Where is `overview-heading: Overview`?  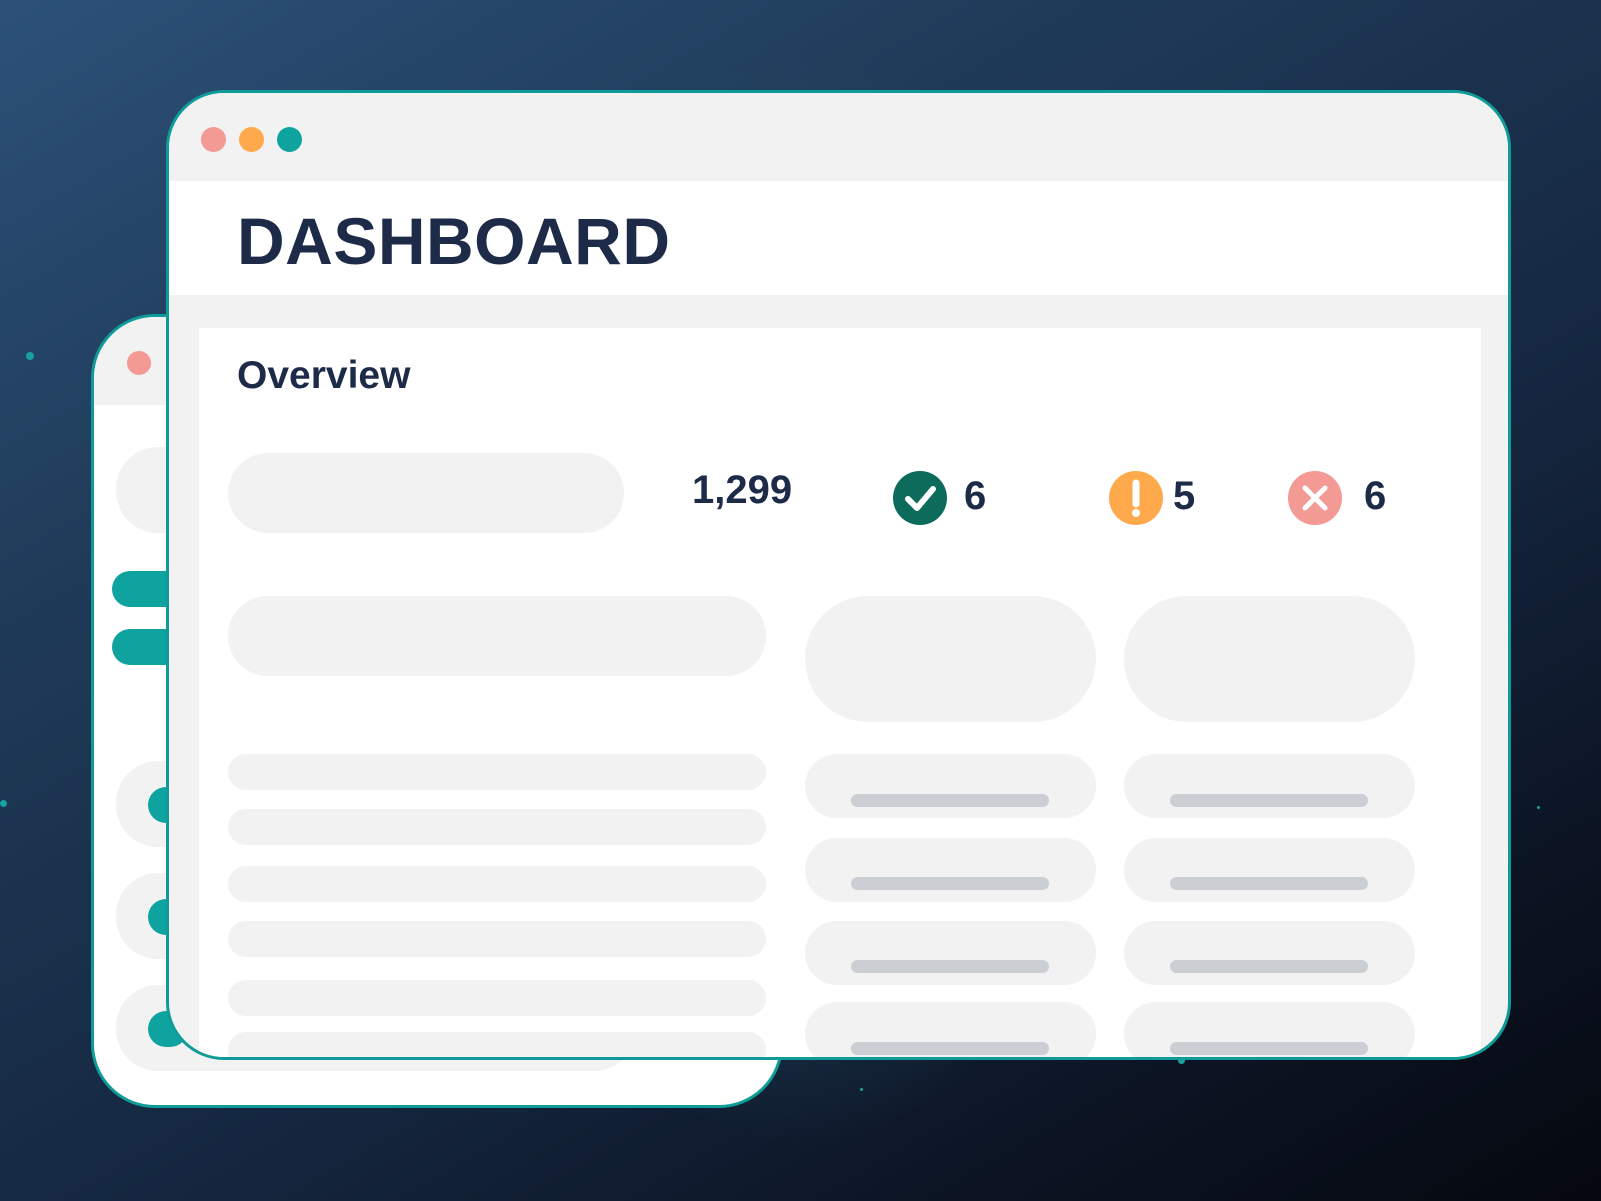 overview-heading: Overview is located at coordinates (324, 375).